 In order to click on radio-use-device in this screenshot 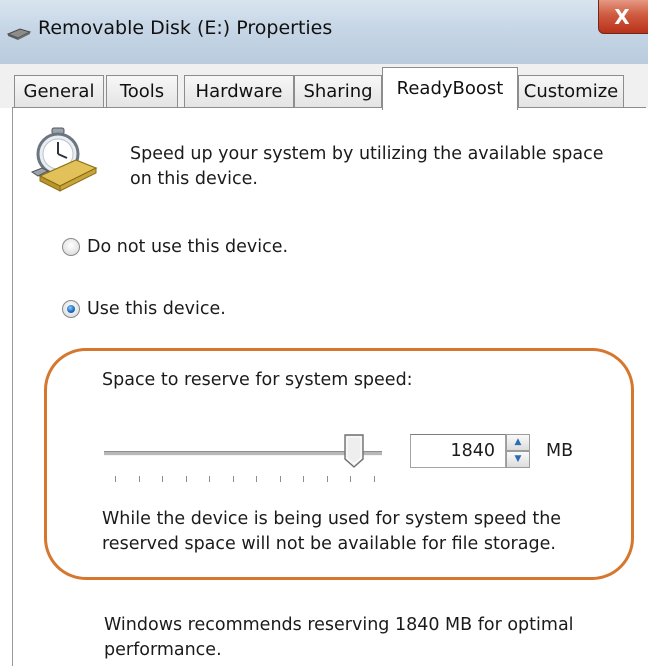, I will do `click(71, 309)`.